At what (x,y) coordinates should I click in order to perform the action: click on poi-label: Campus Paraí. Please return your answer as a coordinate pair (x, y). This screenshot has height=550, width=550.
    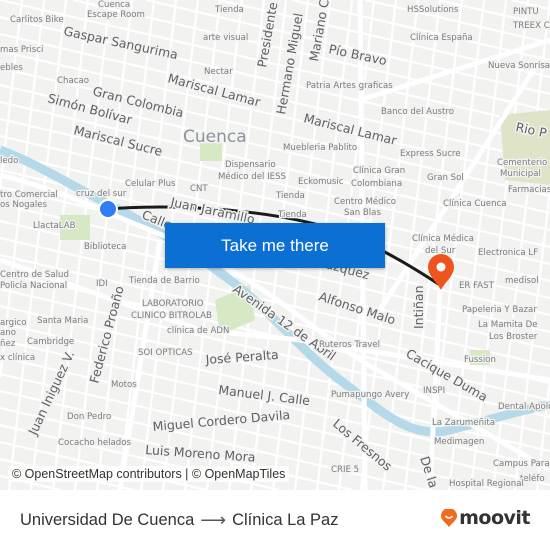
    Looking at the image, I should click on (521, 464).